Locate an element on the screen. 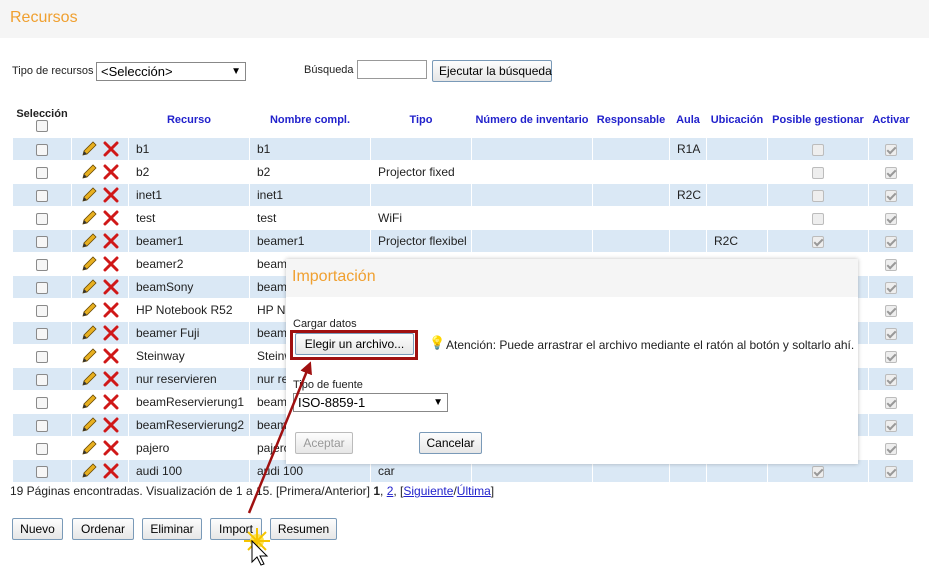 This screenshot has height=566, width=929. load-data-label: Cargar datos is located at coordinates (325, 324).